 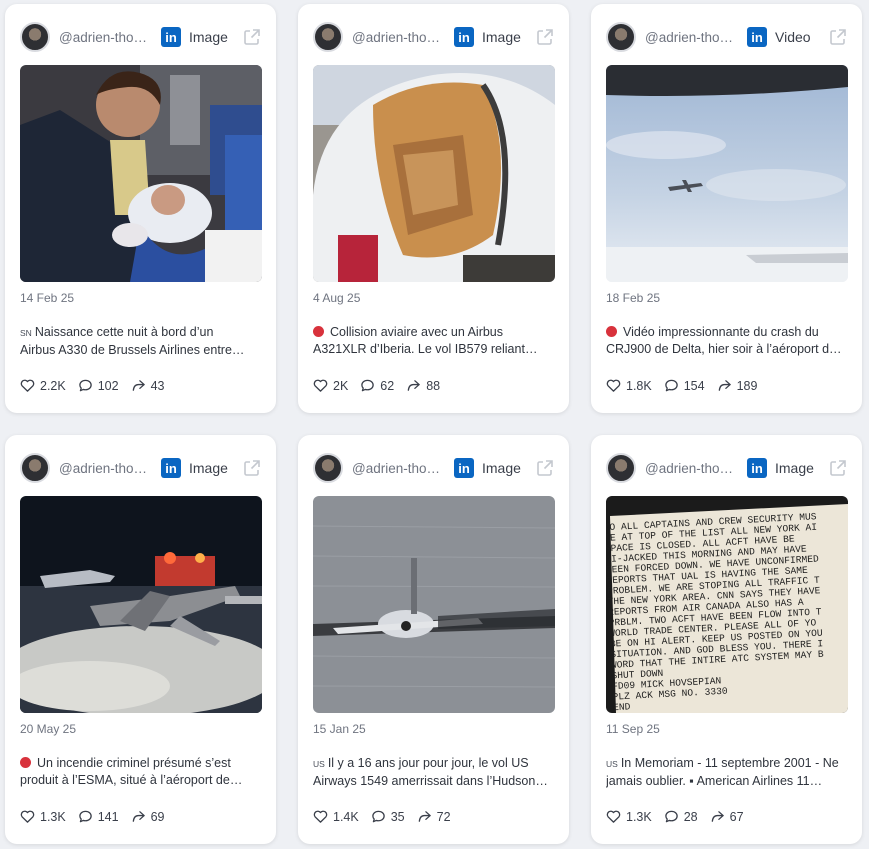 I want to click on likes-stat: 2.2K, so click(x=43, y=385).